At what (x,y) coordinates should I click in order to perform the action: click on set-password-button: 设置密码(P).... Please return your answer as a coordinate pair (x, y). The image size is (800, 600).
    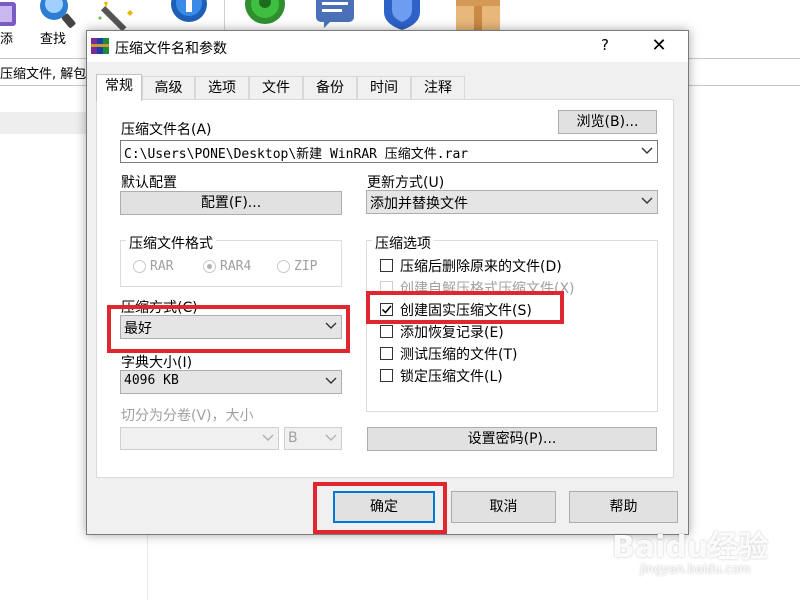
    Looking at the image, I should click on (512, 439).